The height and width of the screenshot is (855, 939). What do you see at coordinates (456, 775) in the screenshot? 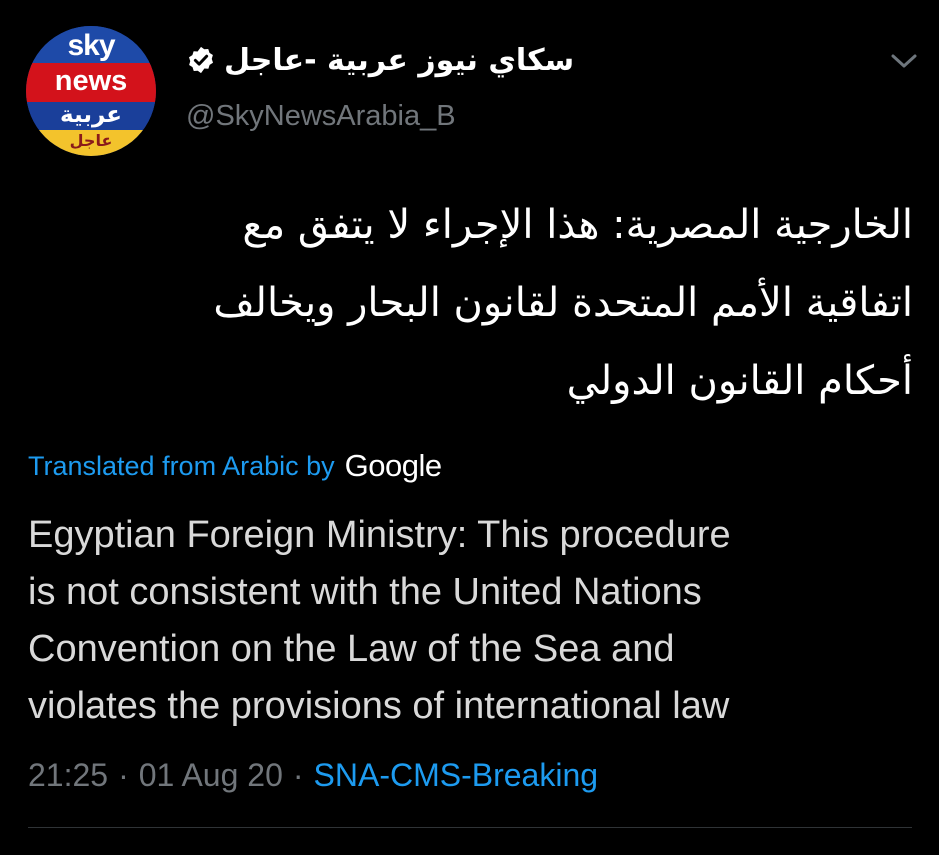
I see `tweet-source-link: SNA-CMS-Breaking` at bounding box center [456, 775].